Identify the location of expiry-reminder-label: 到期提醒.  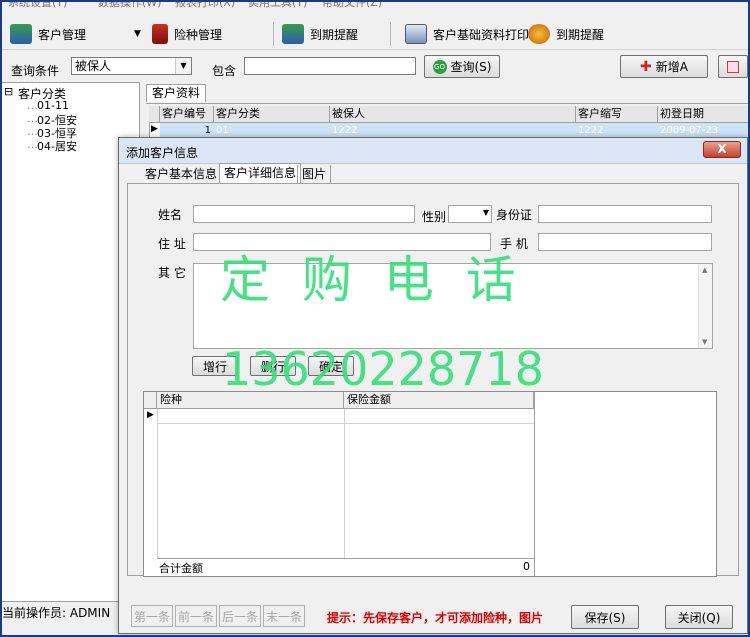
(334, 34).